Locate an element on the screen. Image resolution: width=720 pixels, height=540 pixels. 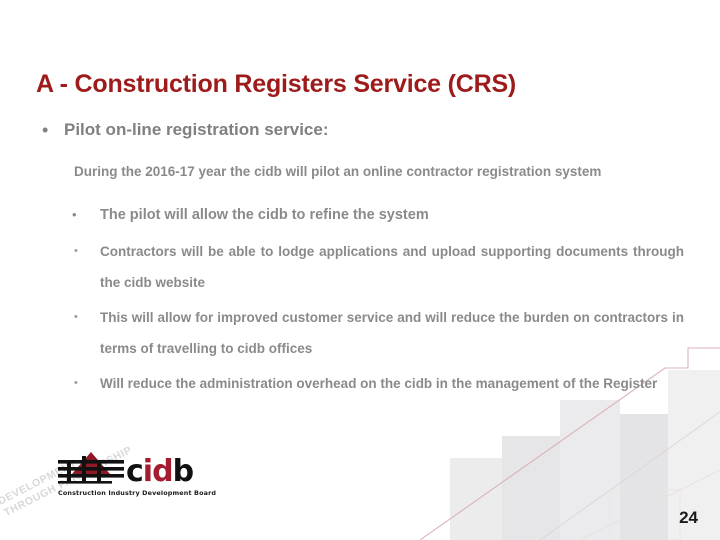
bullet-level1: • Pilot on-line registration service: is located at coordinates (360, 130).